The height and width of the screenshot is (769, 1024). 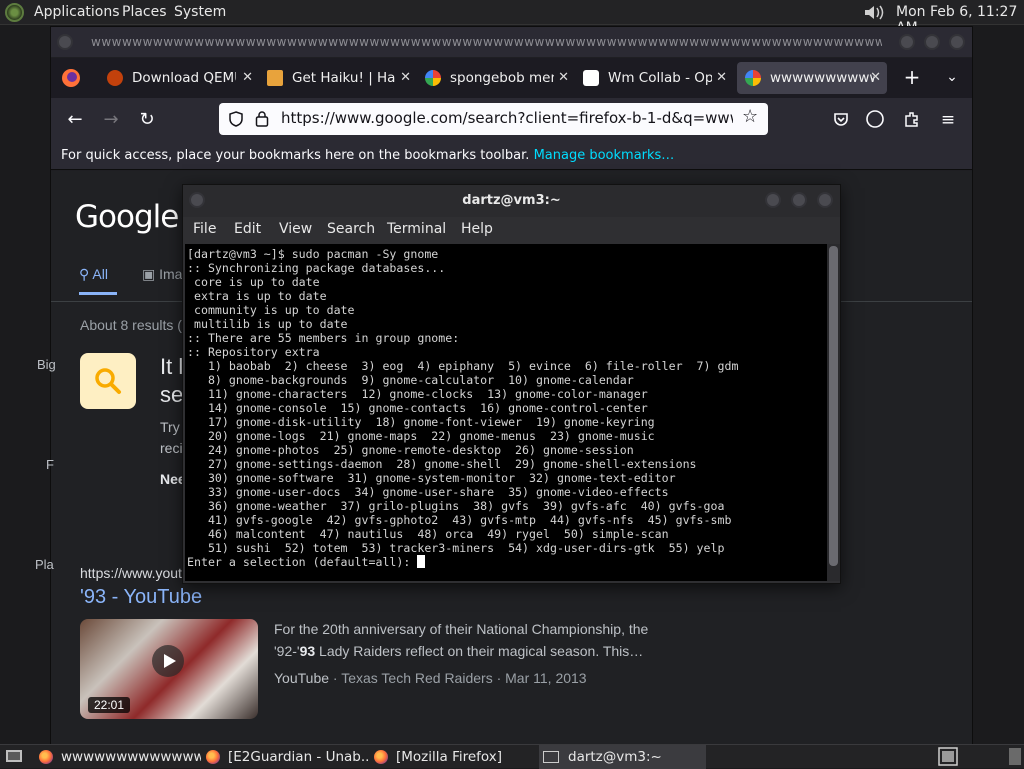 I want to click on applications-menu: Applications, so click(x=77, y=12).